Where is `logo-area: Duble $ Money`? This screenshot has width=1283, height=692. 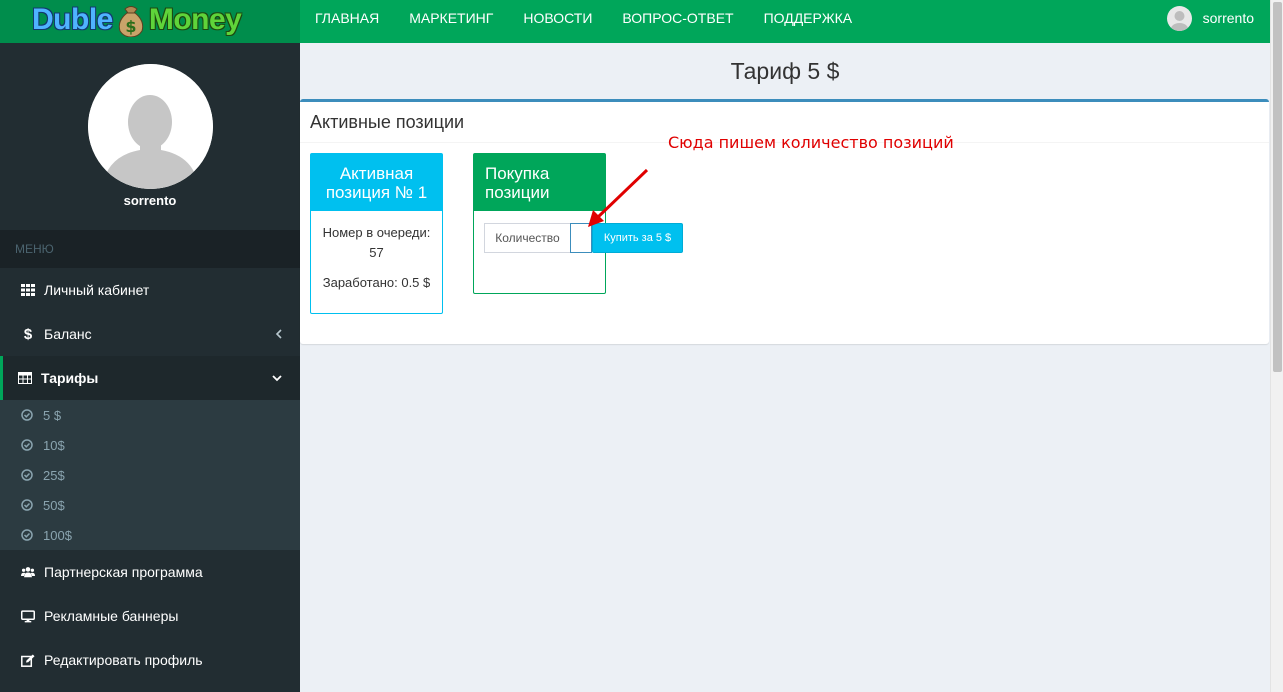 logo-area: Duble $ Money is located at coordinates (150, 21).